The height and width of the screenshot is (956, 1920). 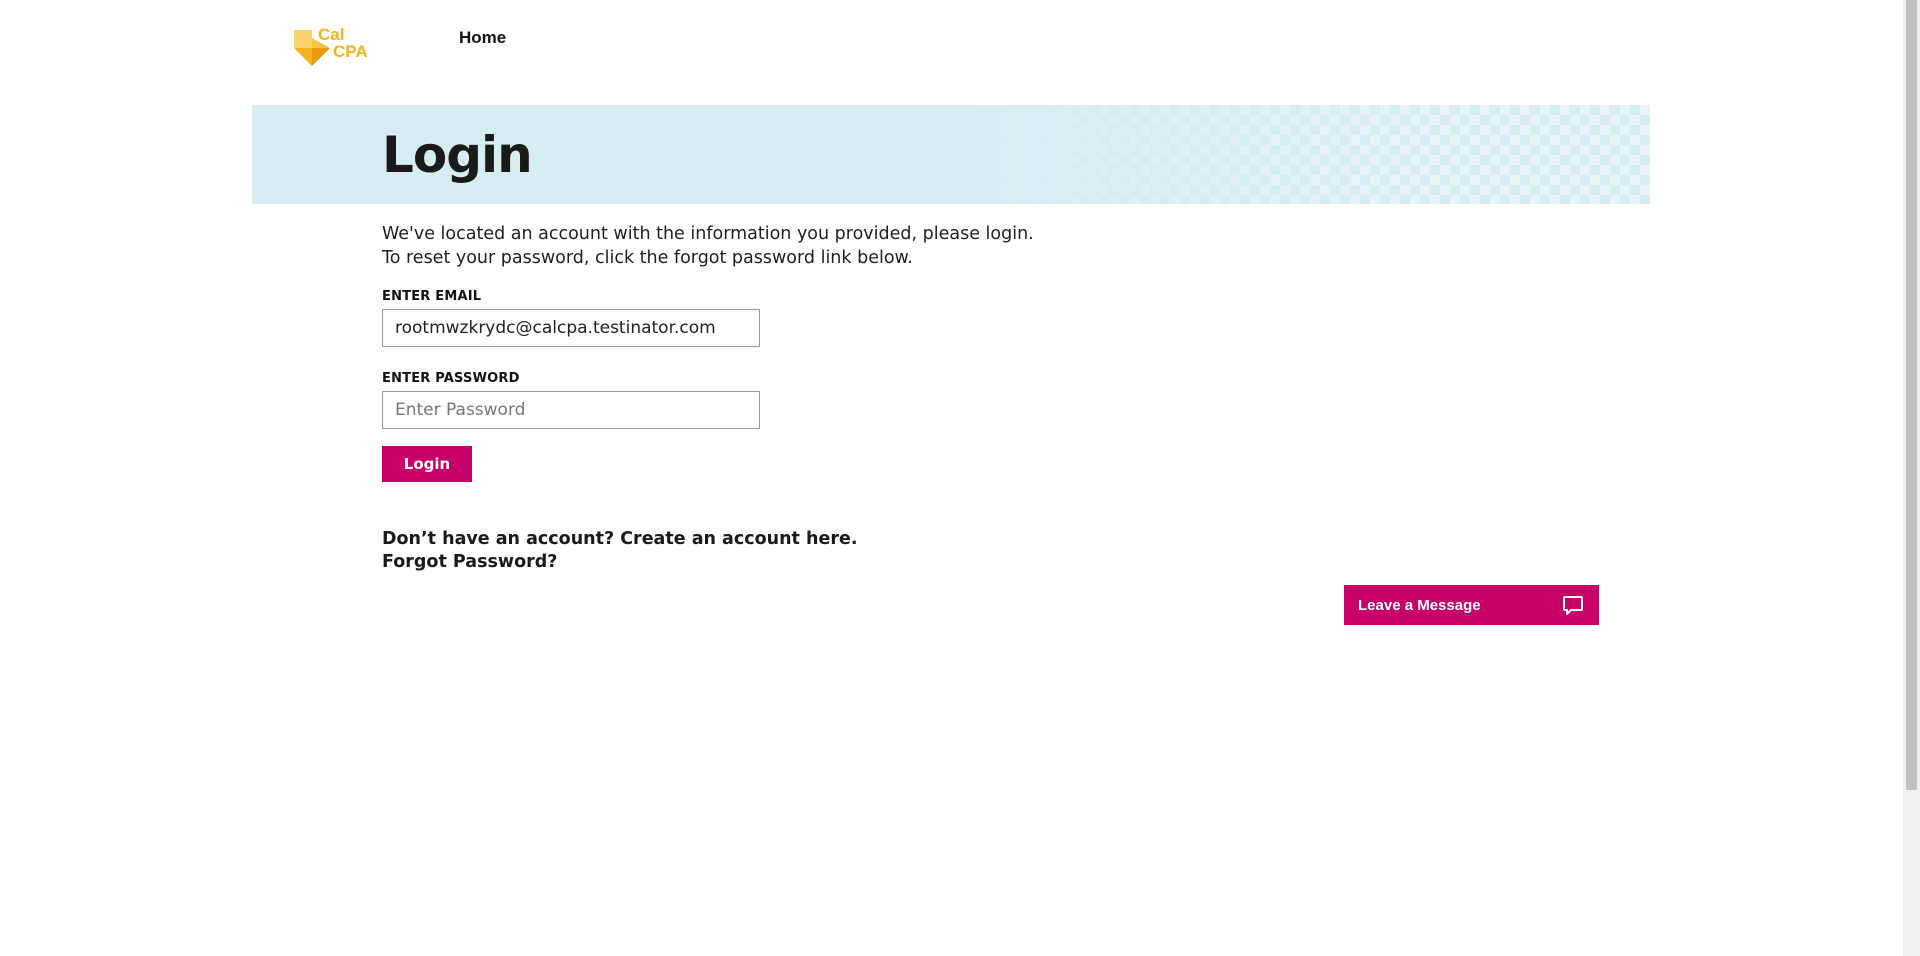 I want to click on banner-pattern, so click(x=1300, y=154).